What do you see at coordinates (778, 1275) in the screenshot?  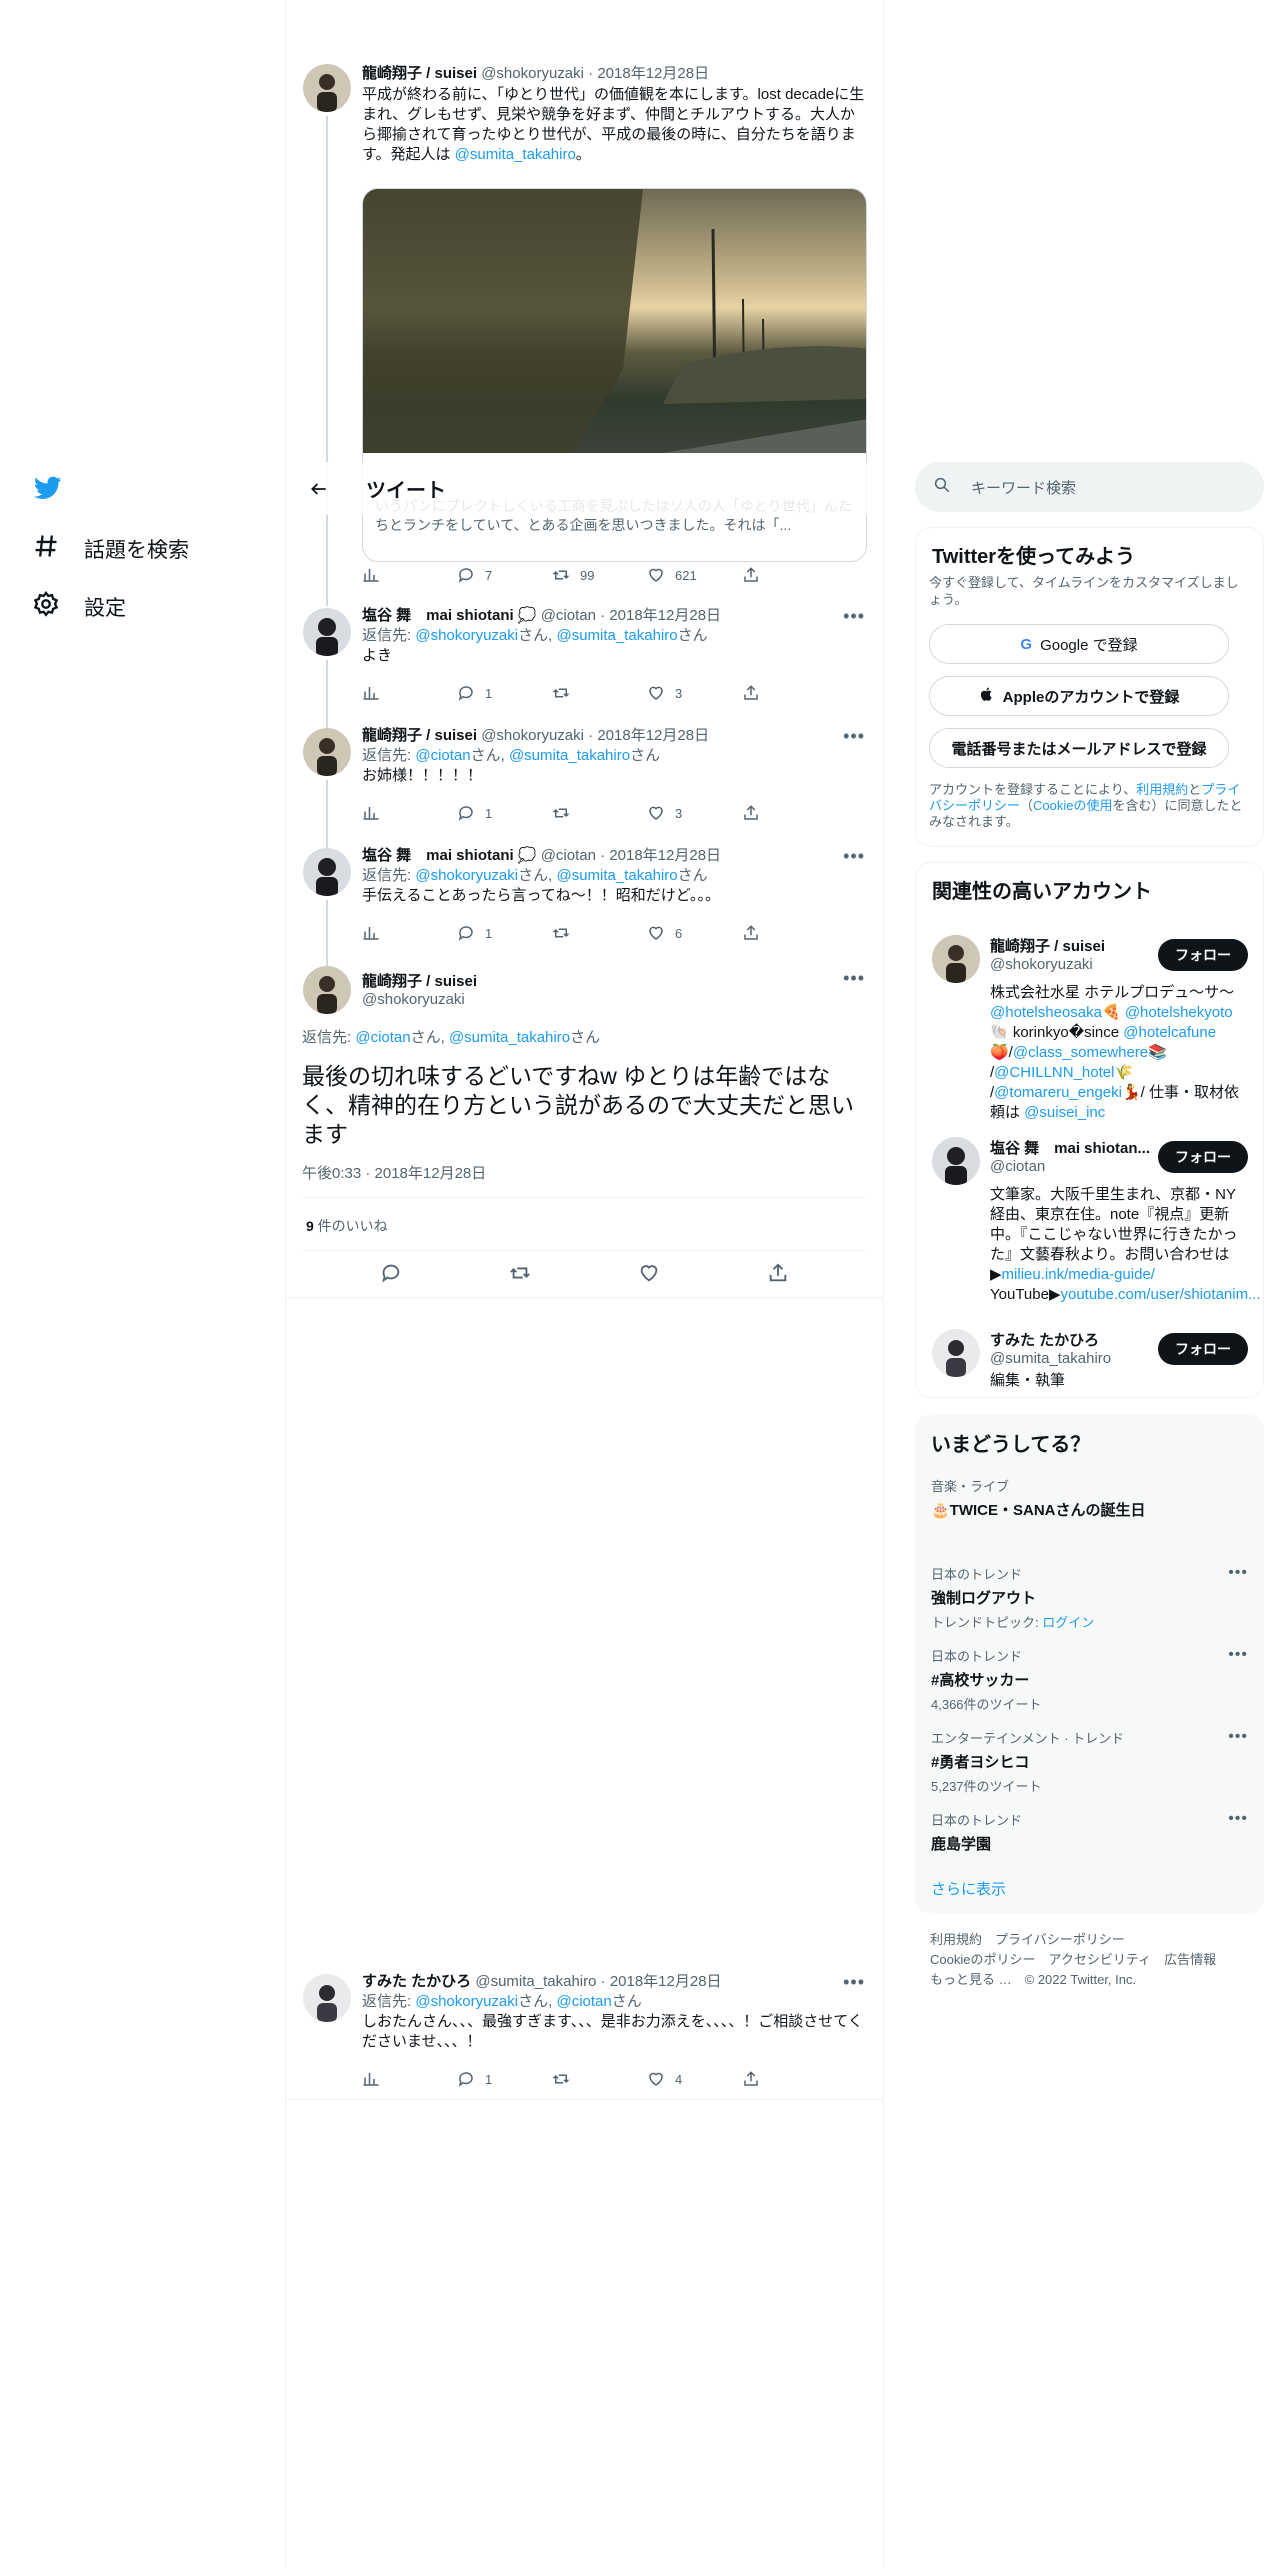 I see `share-icon` at bounding box center [778, 1275].